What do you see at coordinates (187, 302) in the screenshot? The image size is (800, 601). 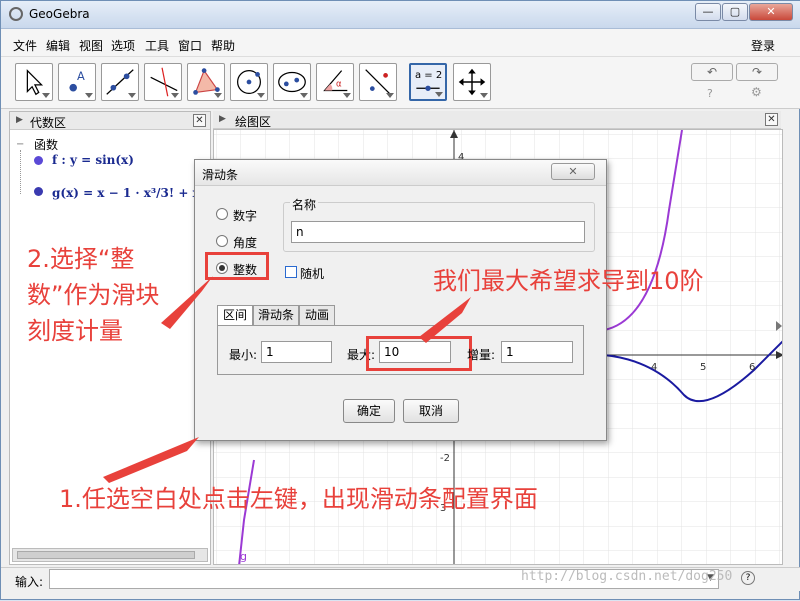 I see `arrow-step2` at bounding box center [187, 302].